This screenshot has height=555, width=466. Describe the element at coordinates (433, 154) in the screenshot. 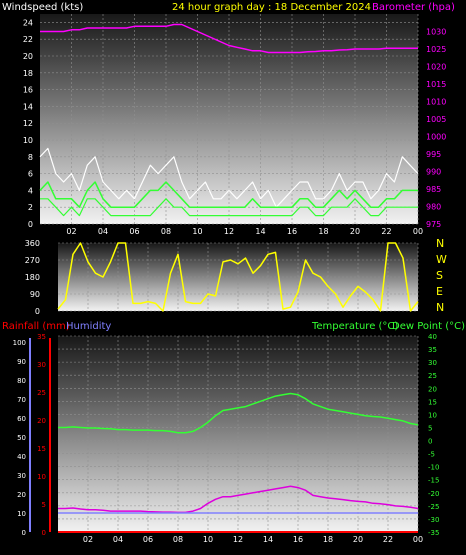

I see `baro-tick-label: 995` at that location.